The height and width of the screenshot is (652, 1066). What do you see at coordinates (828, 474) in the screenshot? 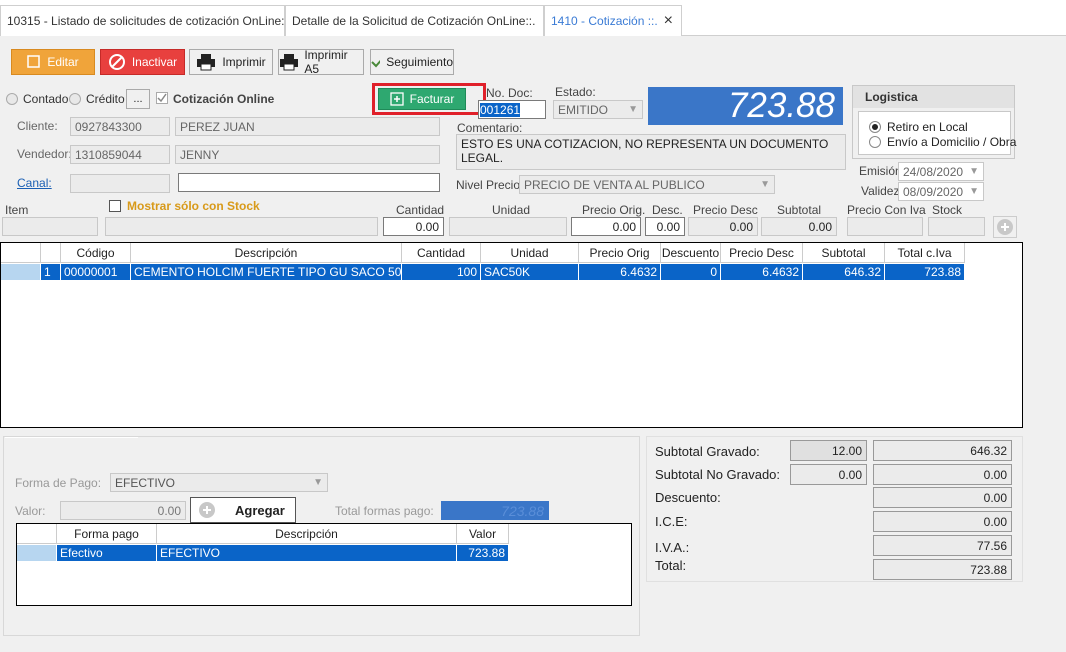
I see `subtotal-no-gravado-pct: 0.00` at bounding box center [828, 474].